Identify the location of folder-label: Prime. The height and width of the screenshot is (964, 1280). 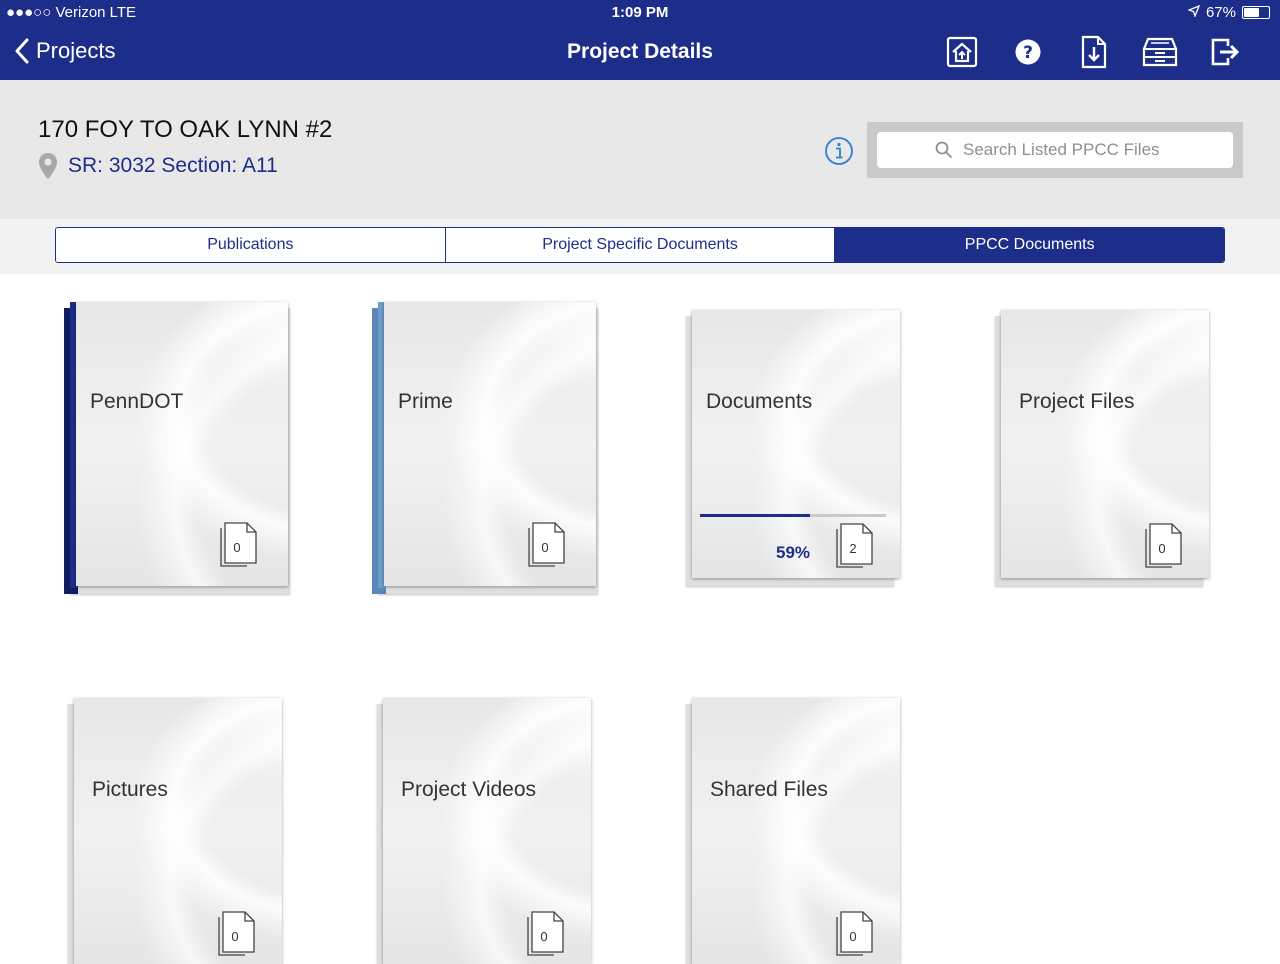
(425, 401).